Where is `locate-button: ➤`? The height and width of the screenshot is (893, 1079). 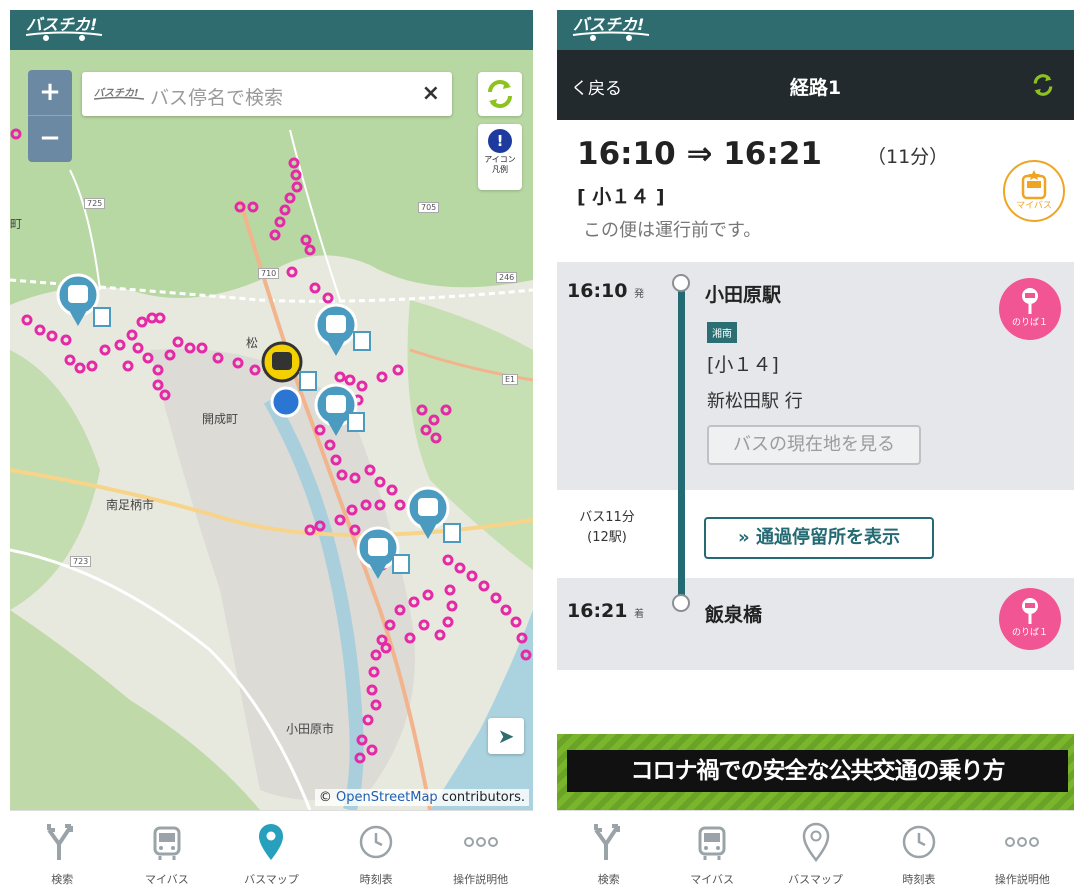
locate-button: ➤ is located at coordinates (506, 736).